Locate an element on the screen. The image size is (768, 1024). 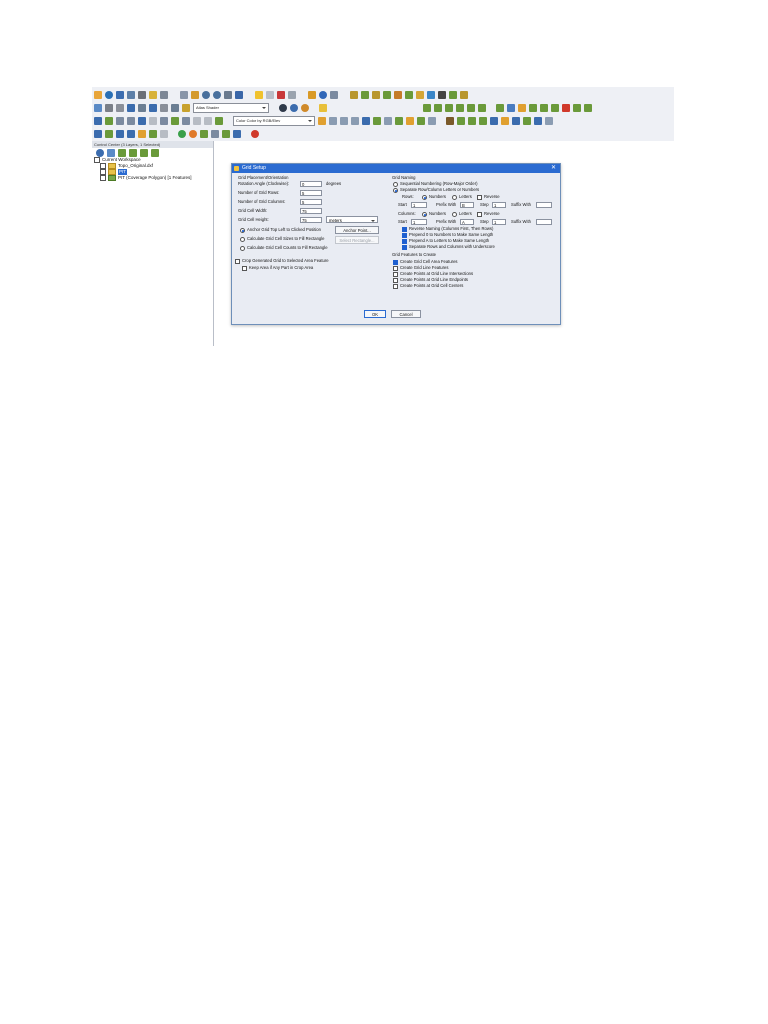
rows-reverse-checkbox is located at coordinates (479, 197).